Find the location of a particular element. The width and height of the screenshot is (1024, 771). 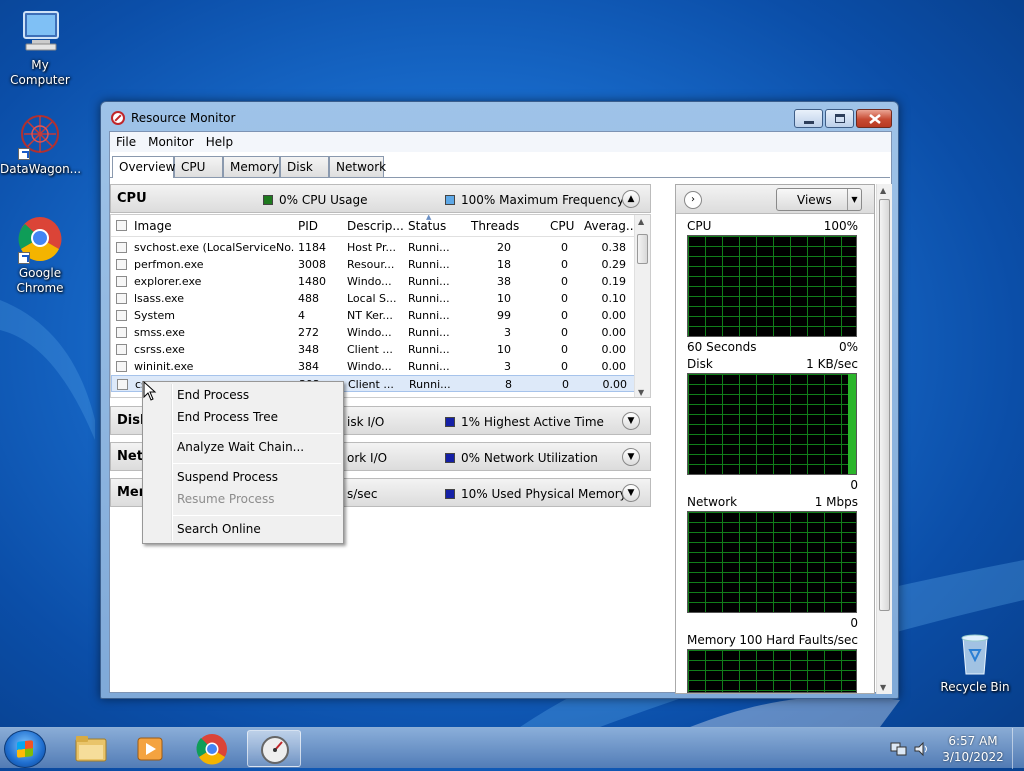

menu-monitor: Monitor is located at coordinates (171, 140).